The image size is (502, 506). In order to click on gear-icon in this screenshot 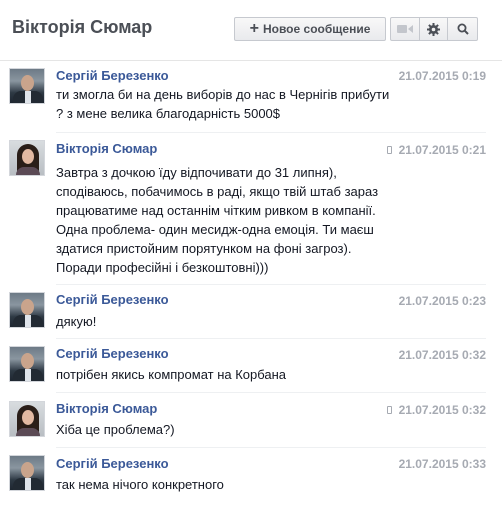, I will do `click(433, 29)`.